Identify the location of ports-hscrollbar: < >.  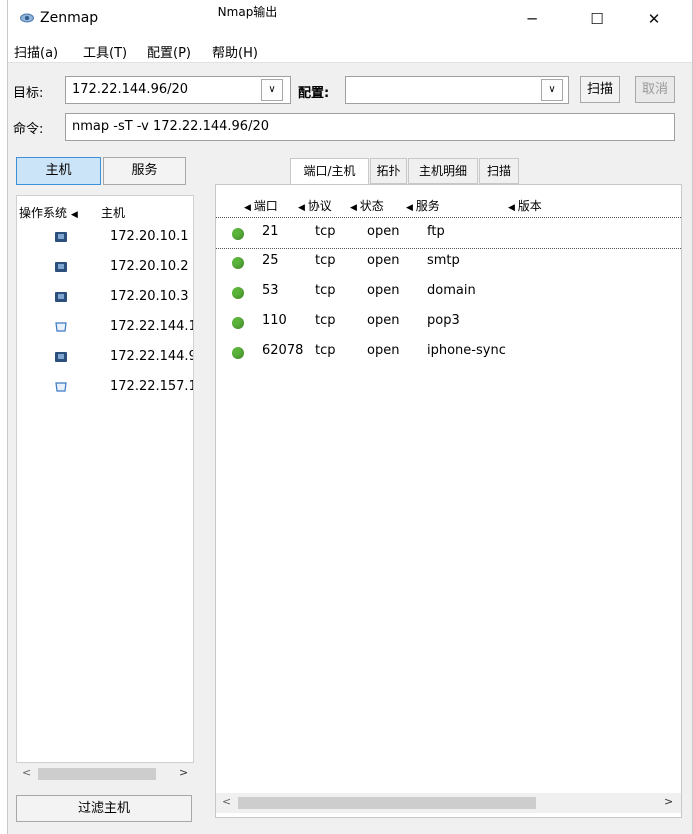
(448, 803).